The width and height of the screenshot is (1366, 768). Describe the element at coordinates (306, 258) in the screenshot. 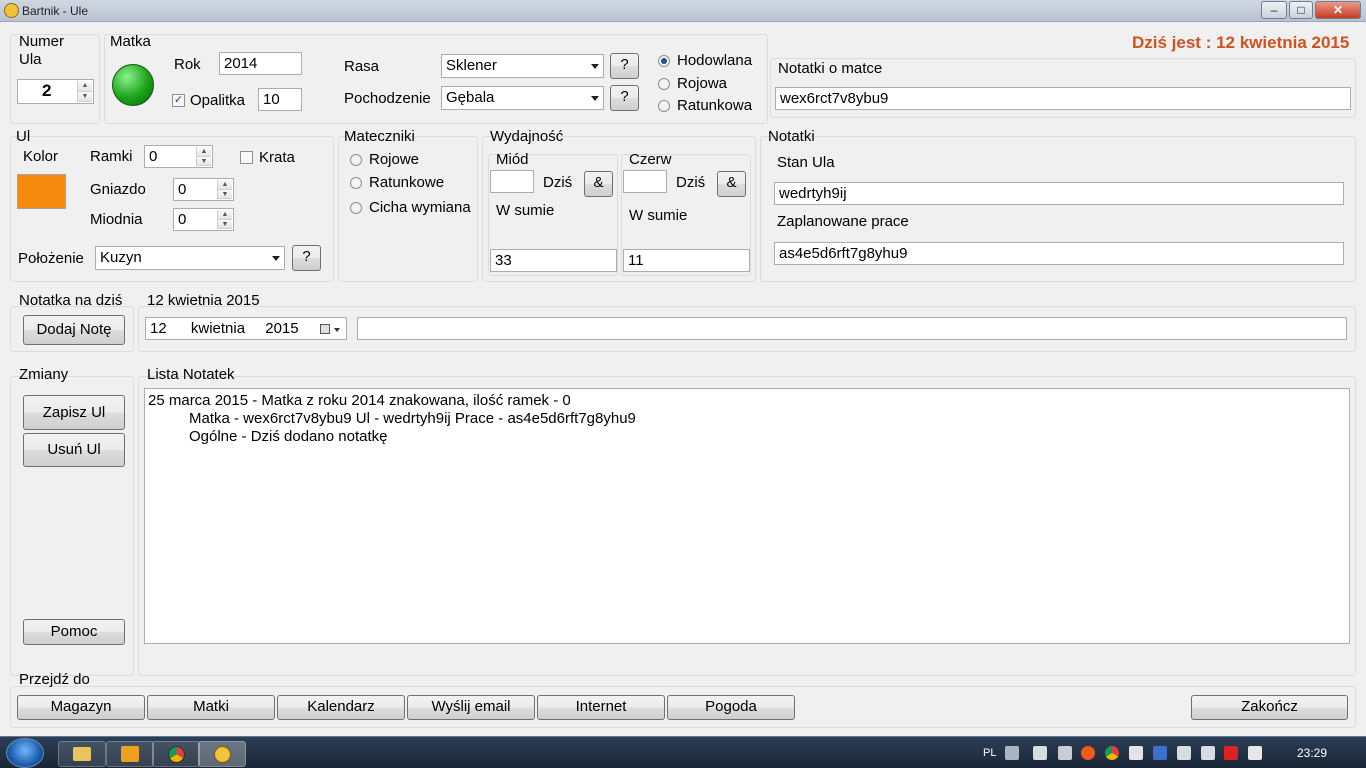

I see `location-help-button: ?` at that location.